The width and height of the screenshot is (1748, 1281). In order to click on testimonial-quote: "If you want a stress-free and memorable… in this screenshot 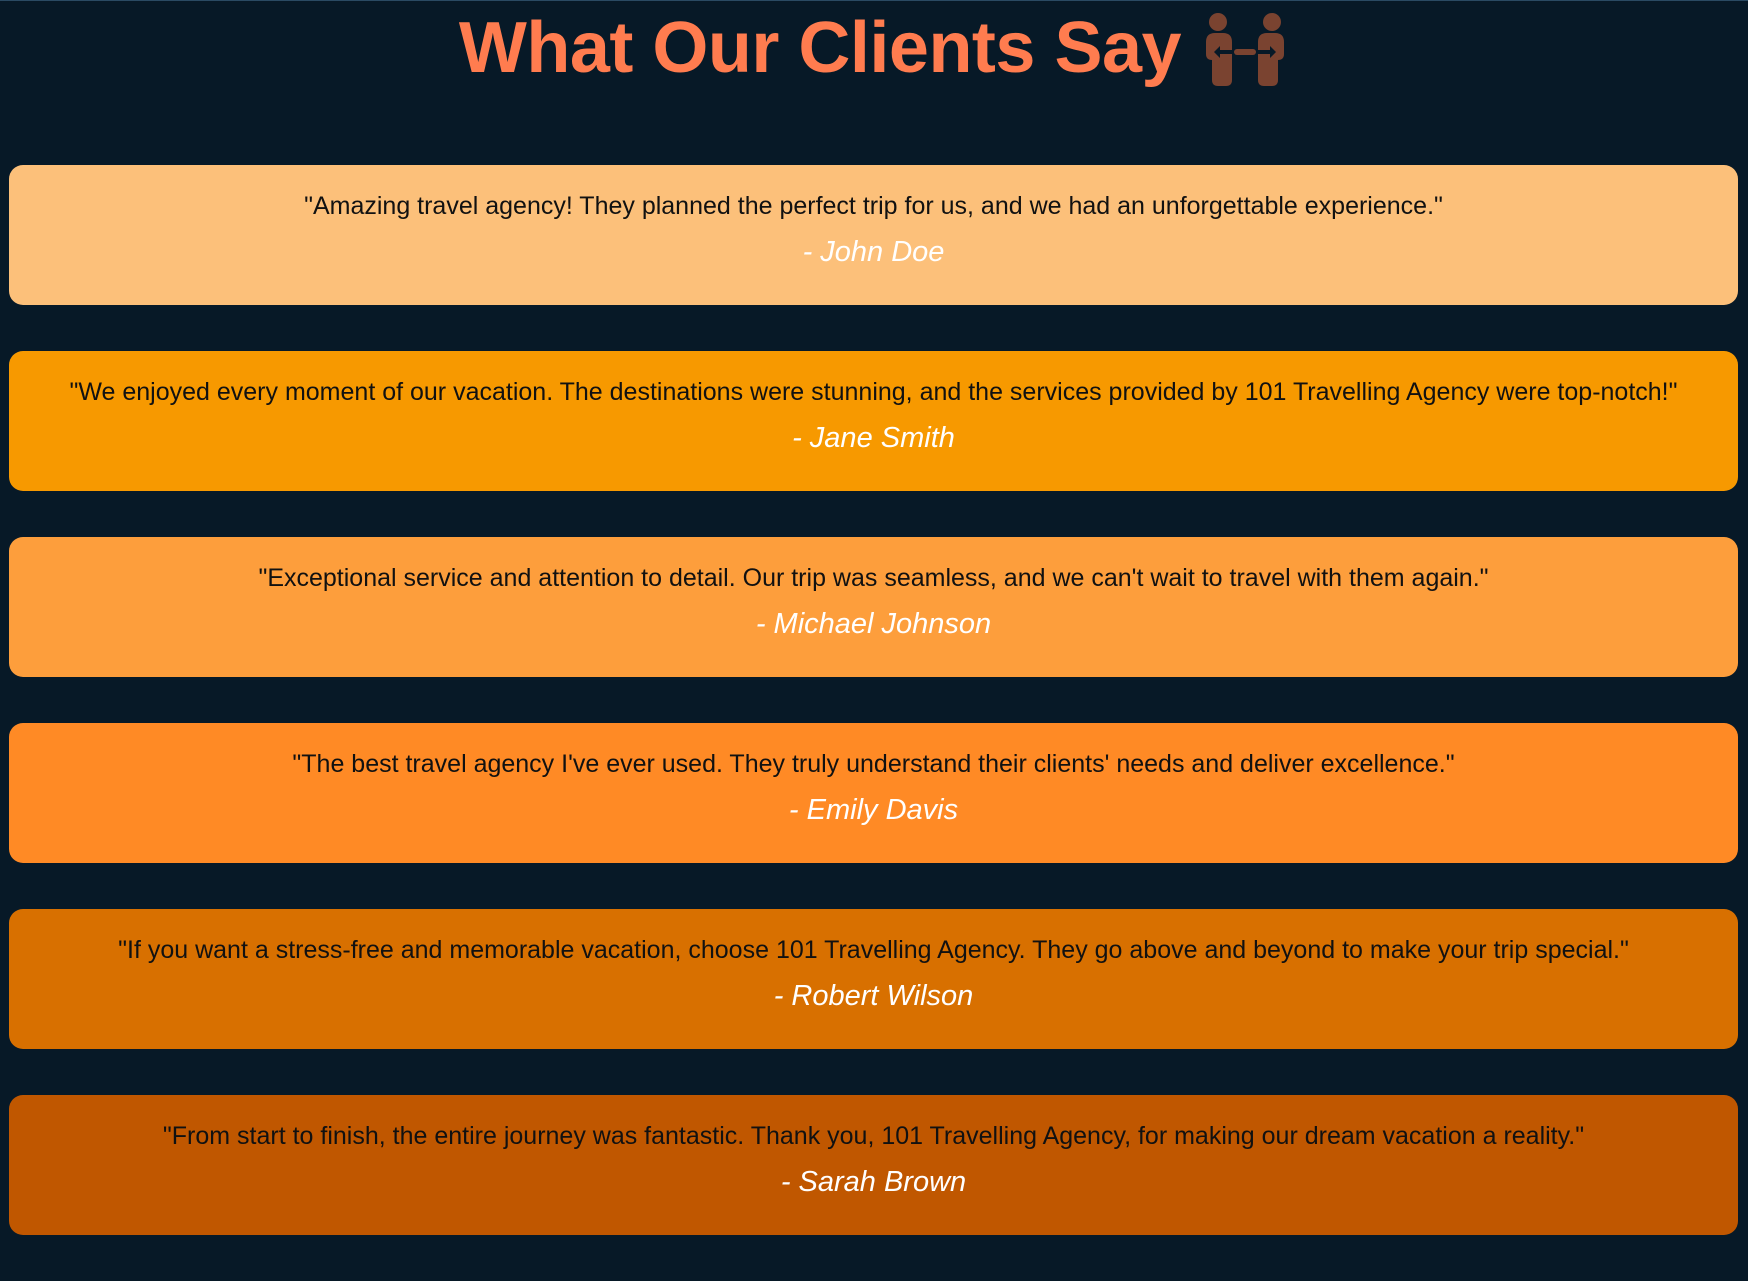, I will do `click(873, 950)`.